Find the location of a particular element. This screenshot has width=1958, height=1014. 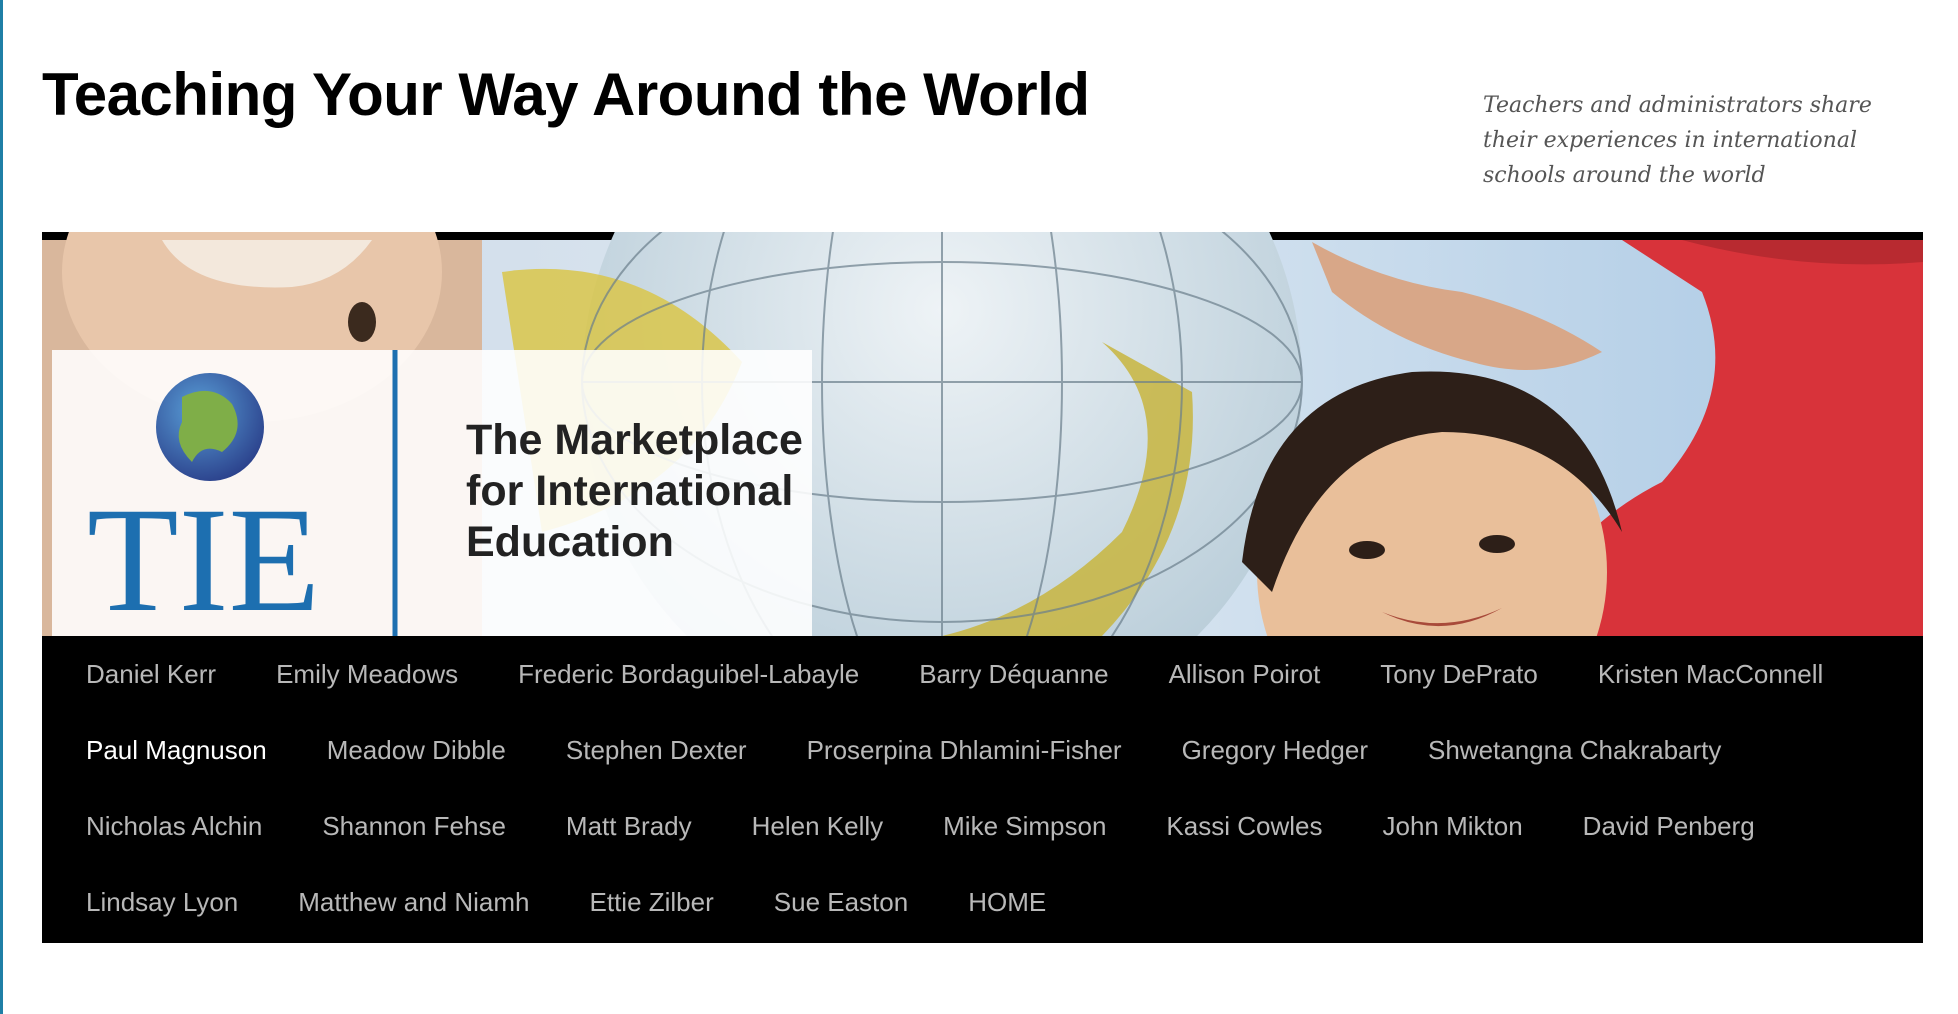

nav-link-sue-easton: Sue Easton is located at coordinates (841, 902).